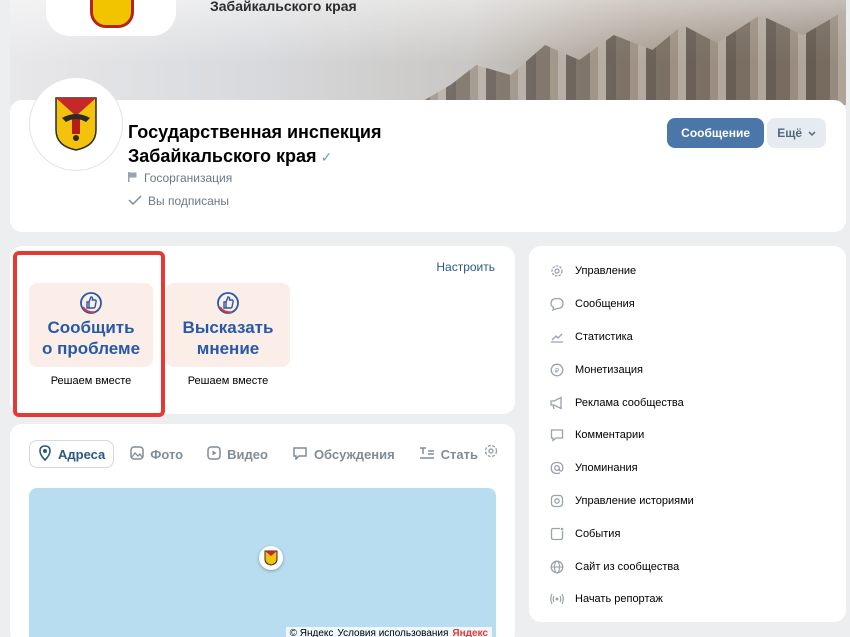 The image size is (850, 637). I want to click on configure-link: Настроить, so click(465, 267).